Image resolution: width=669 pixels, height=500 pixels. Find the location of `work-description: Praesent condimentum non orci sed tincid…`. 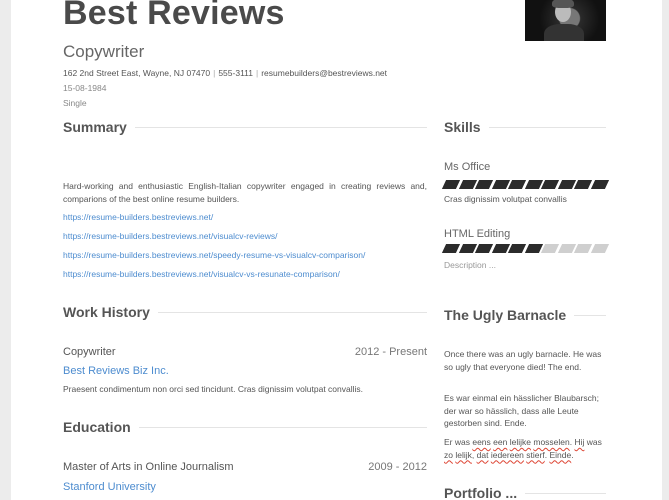

work-description: Praesent condimentum non orci sed tincid… is located at coordinates (213, 389).